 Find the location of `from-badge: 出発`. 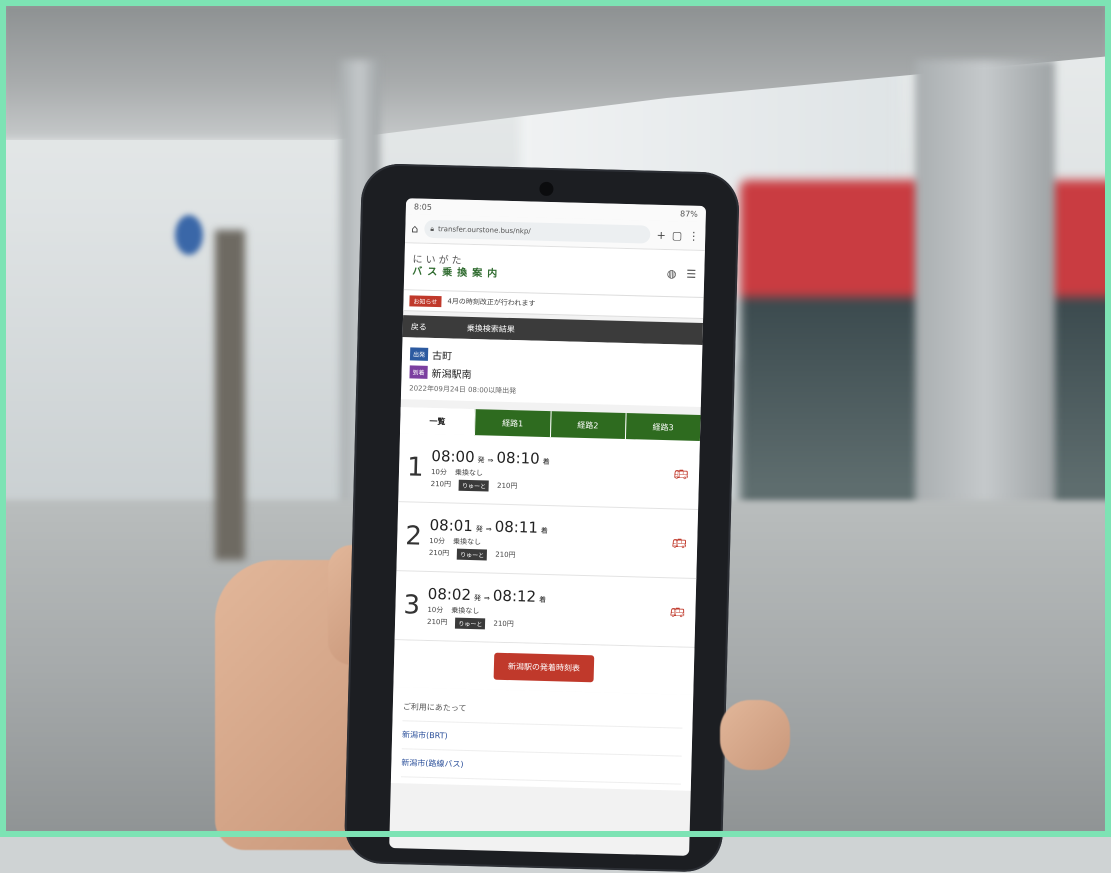

from-badge: 出発 is located at coordinates (419, 354).